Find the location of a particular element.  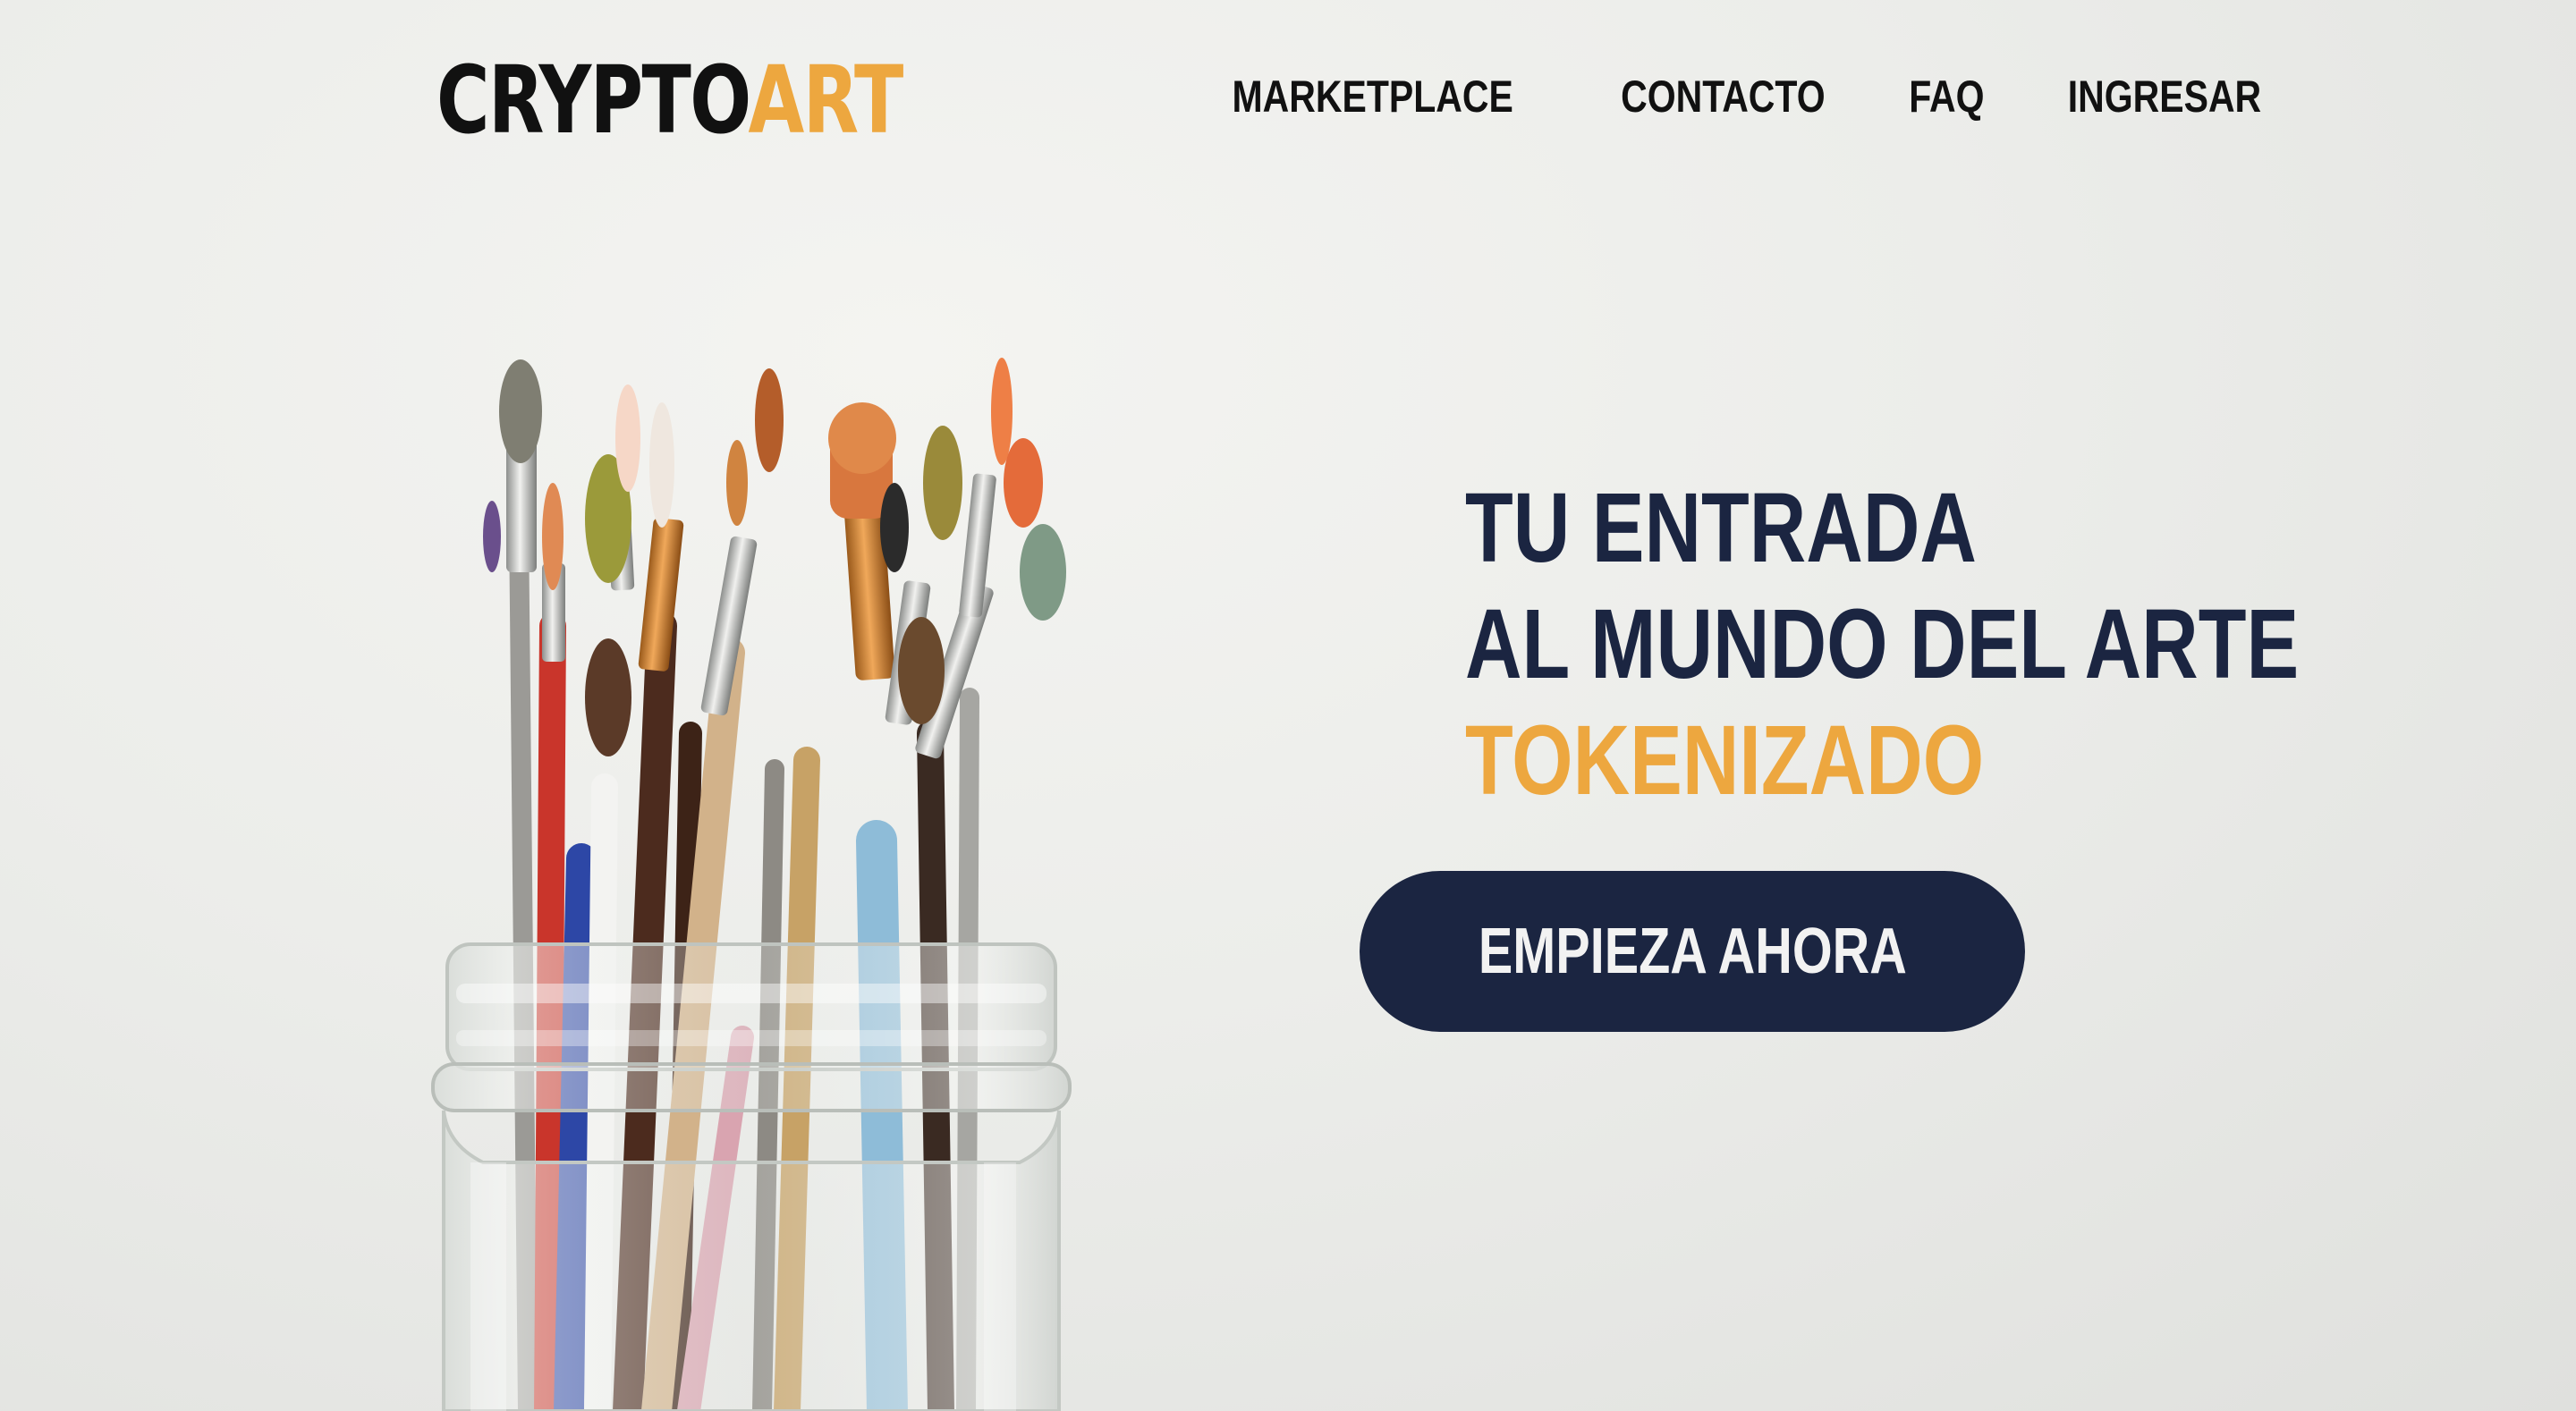

empieza-ahora-button: EMPIEZA AHORA is located at coordinates (1692, 951).